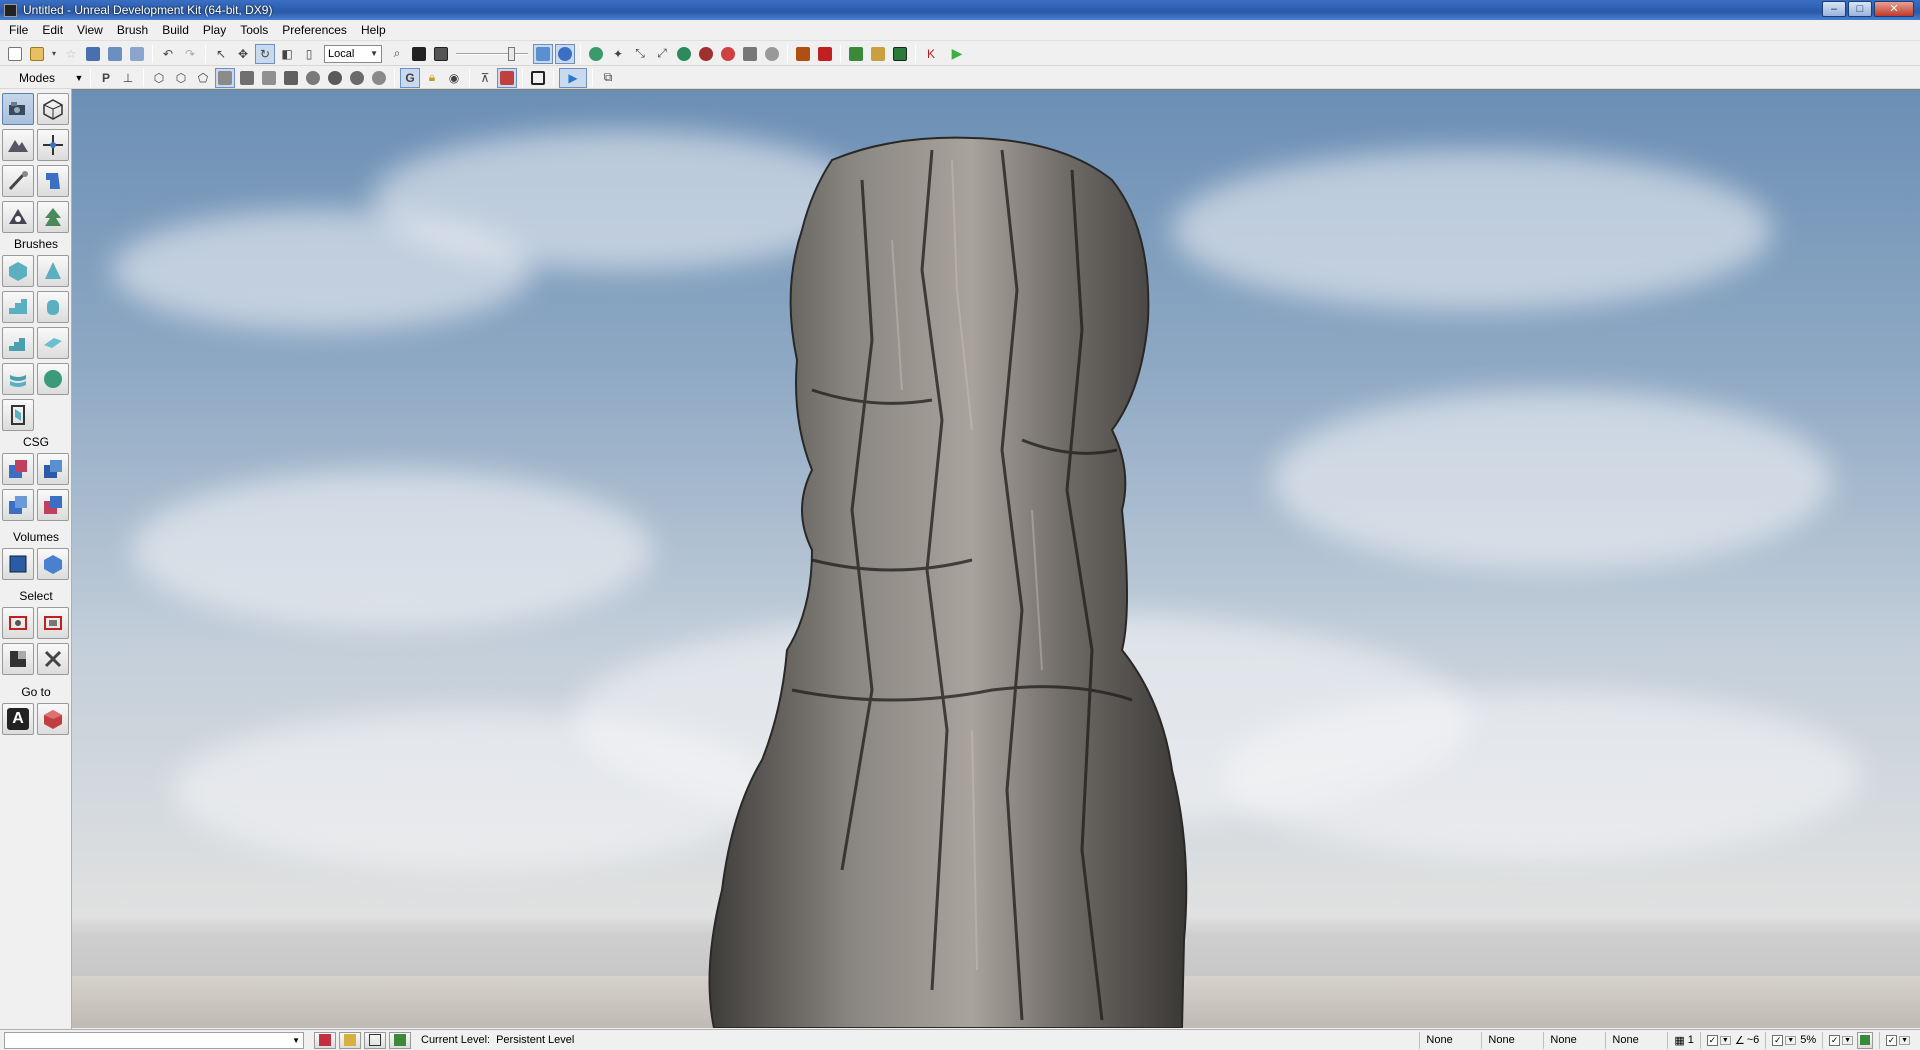 This screenshot has height=1050, width=1920. I want to click on foliage-mode-button, so click(53, 217).